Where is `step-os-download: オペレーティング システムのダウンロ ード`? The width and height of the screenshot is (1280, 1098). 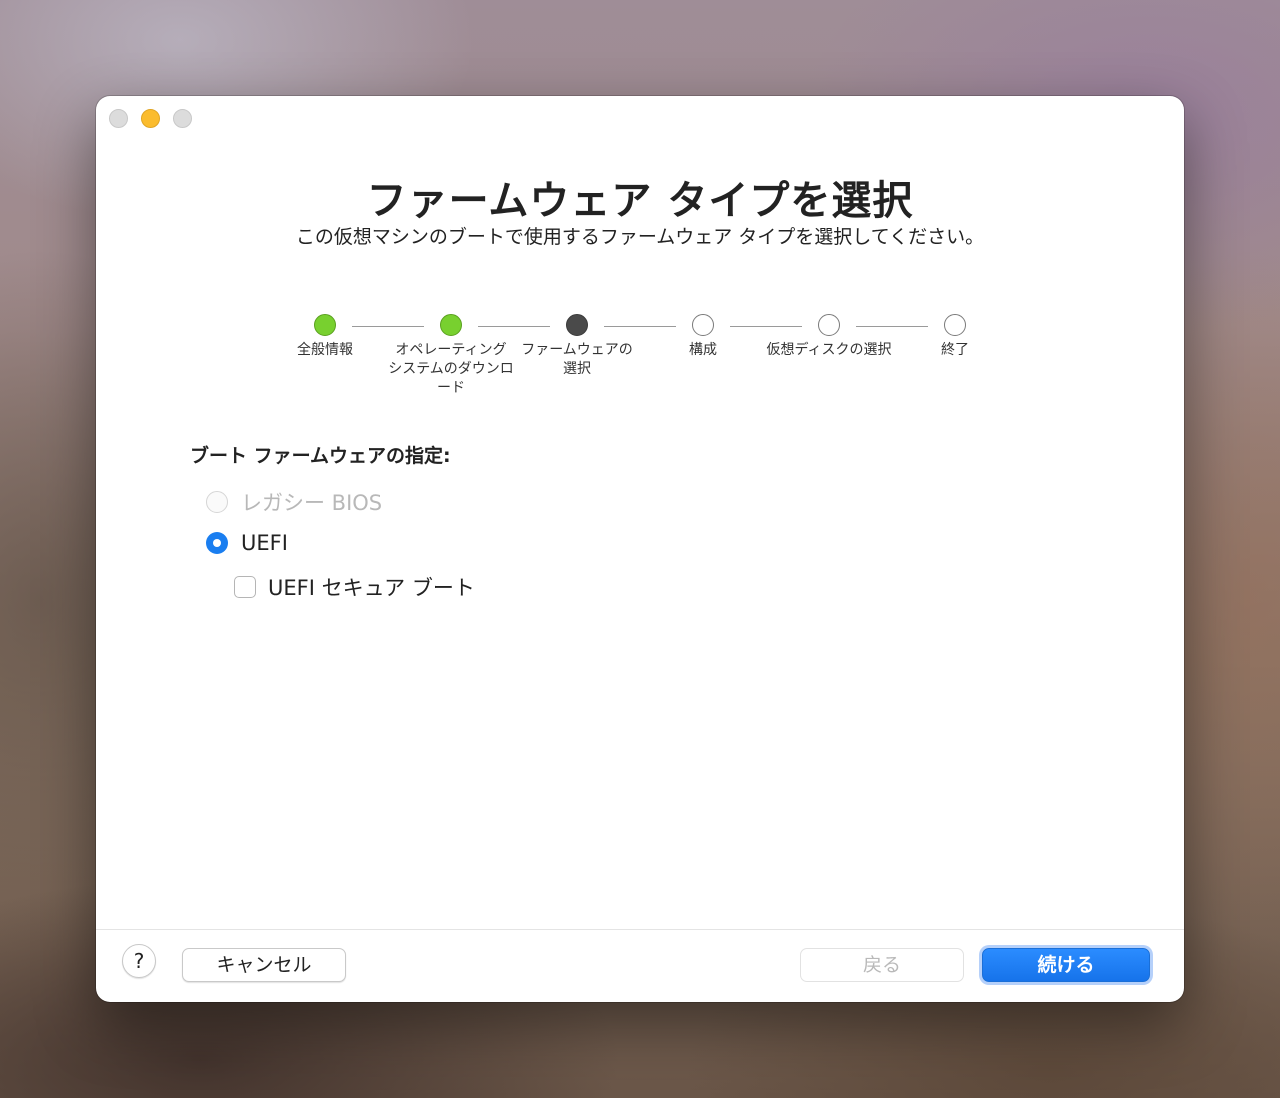 step-os-download: オペレーティング システムのダウンロ ード is located at coordinates (451, 356).